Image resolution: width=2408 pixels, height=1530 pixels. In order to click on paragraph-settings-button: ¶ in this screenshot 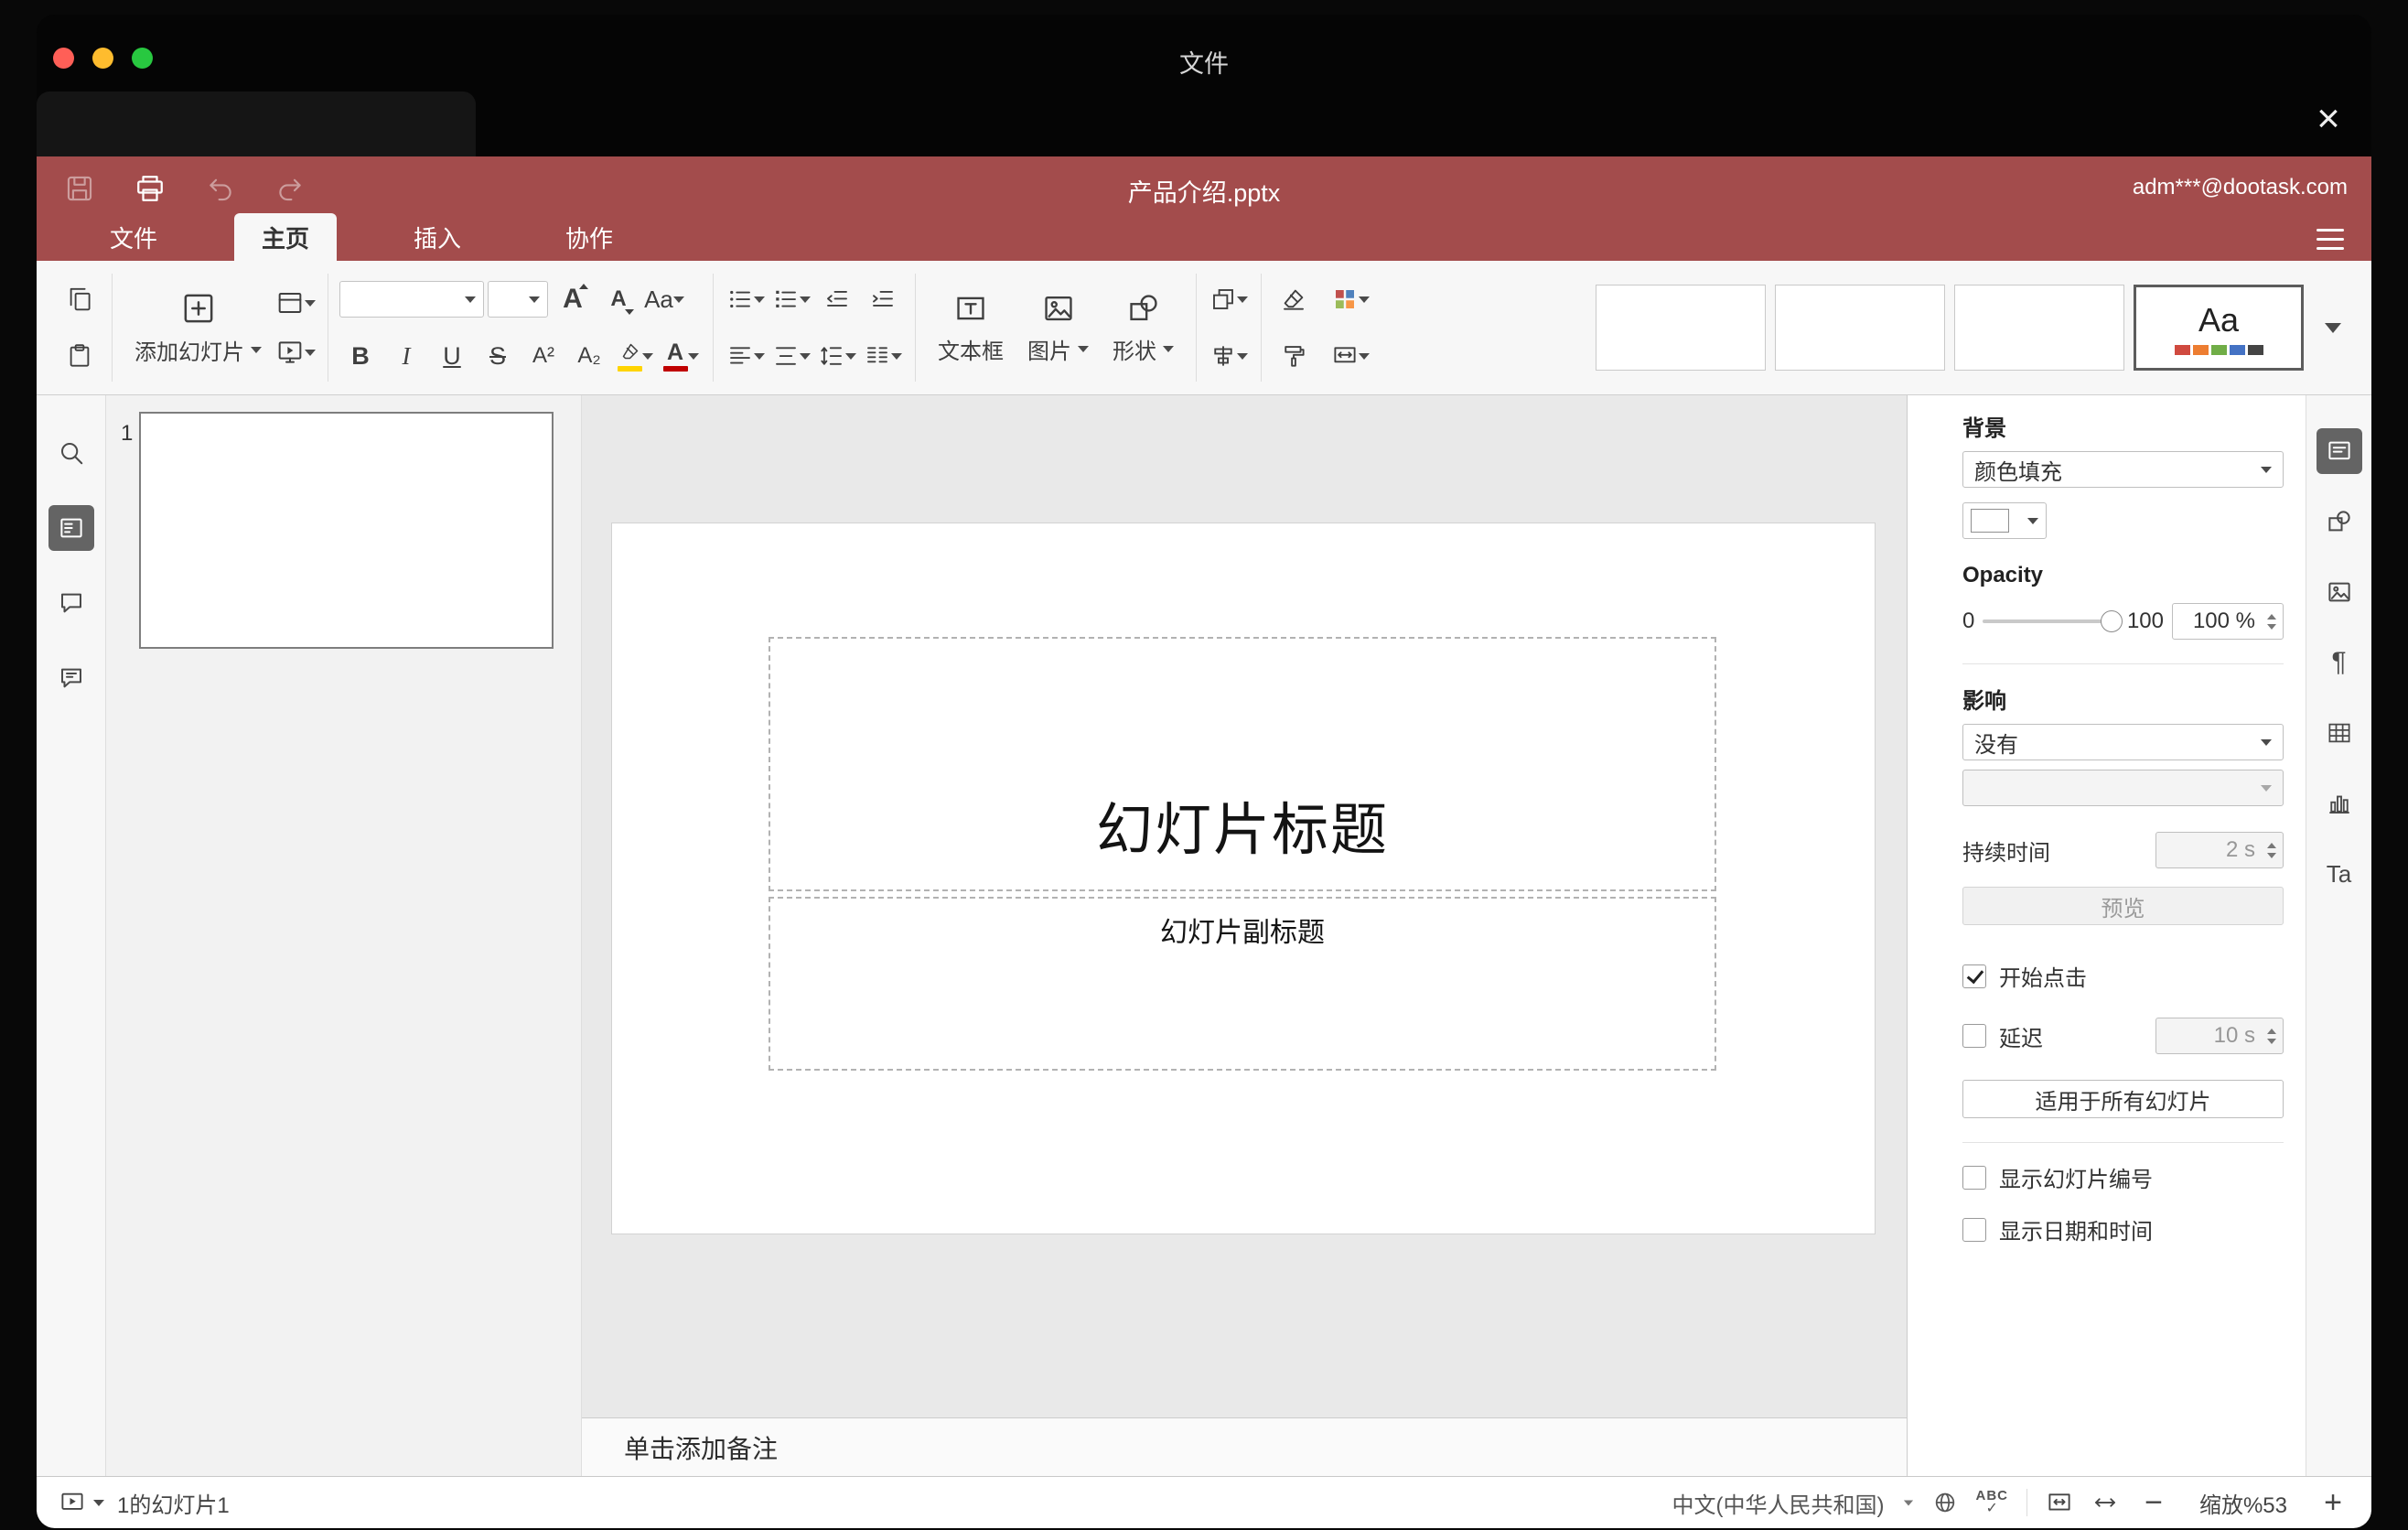, I will do `click(2339, 662)`.